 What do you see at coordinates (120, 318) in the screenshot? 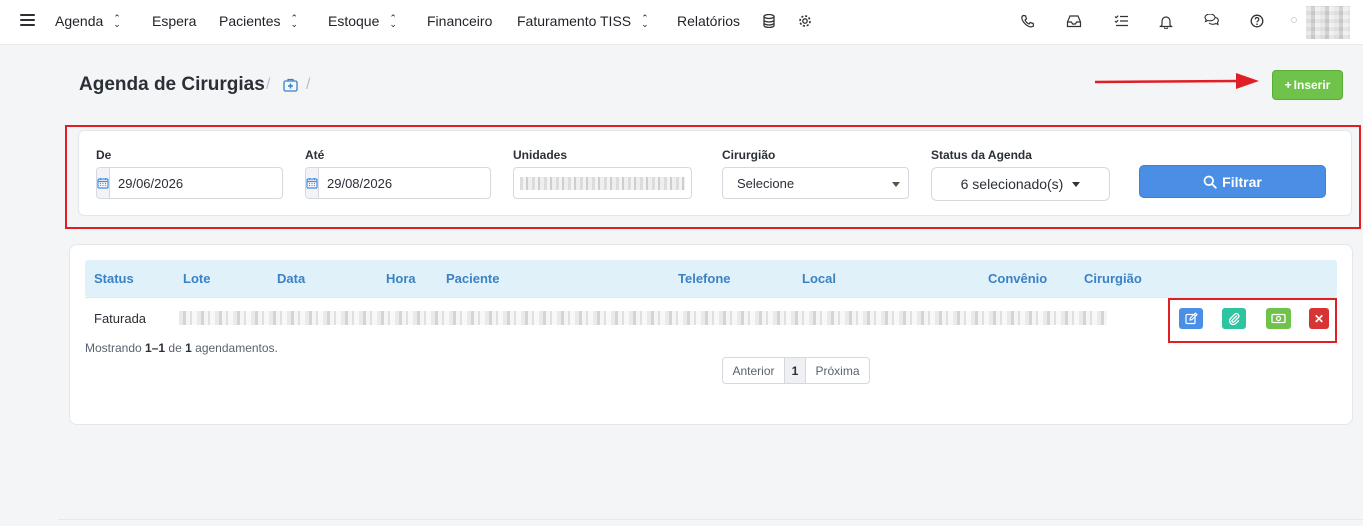
I see `table-row-status: Faturada` at bounding box center [120, 318].